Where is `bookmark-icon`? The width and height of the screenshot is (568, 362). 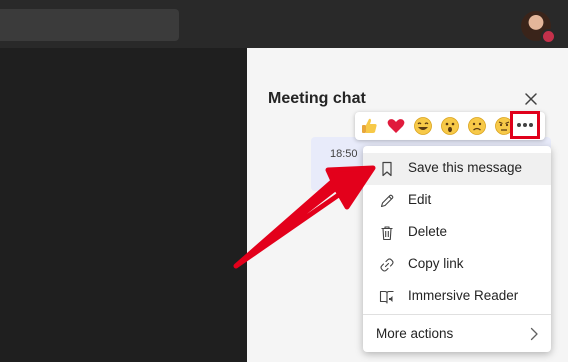
bookmark-icon is located at coordinates (387, 169).